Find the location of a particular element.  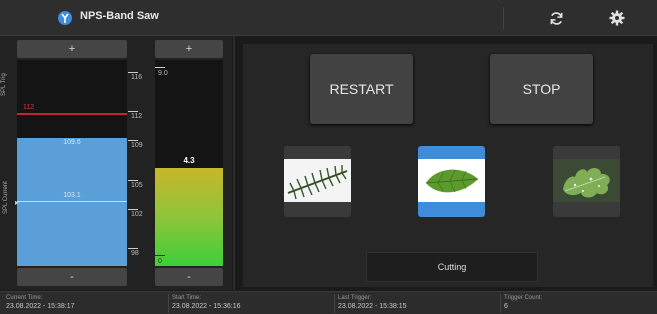

oak-leaf-icon is located at coordinates (586, 180).